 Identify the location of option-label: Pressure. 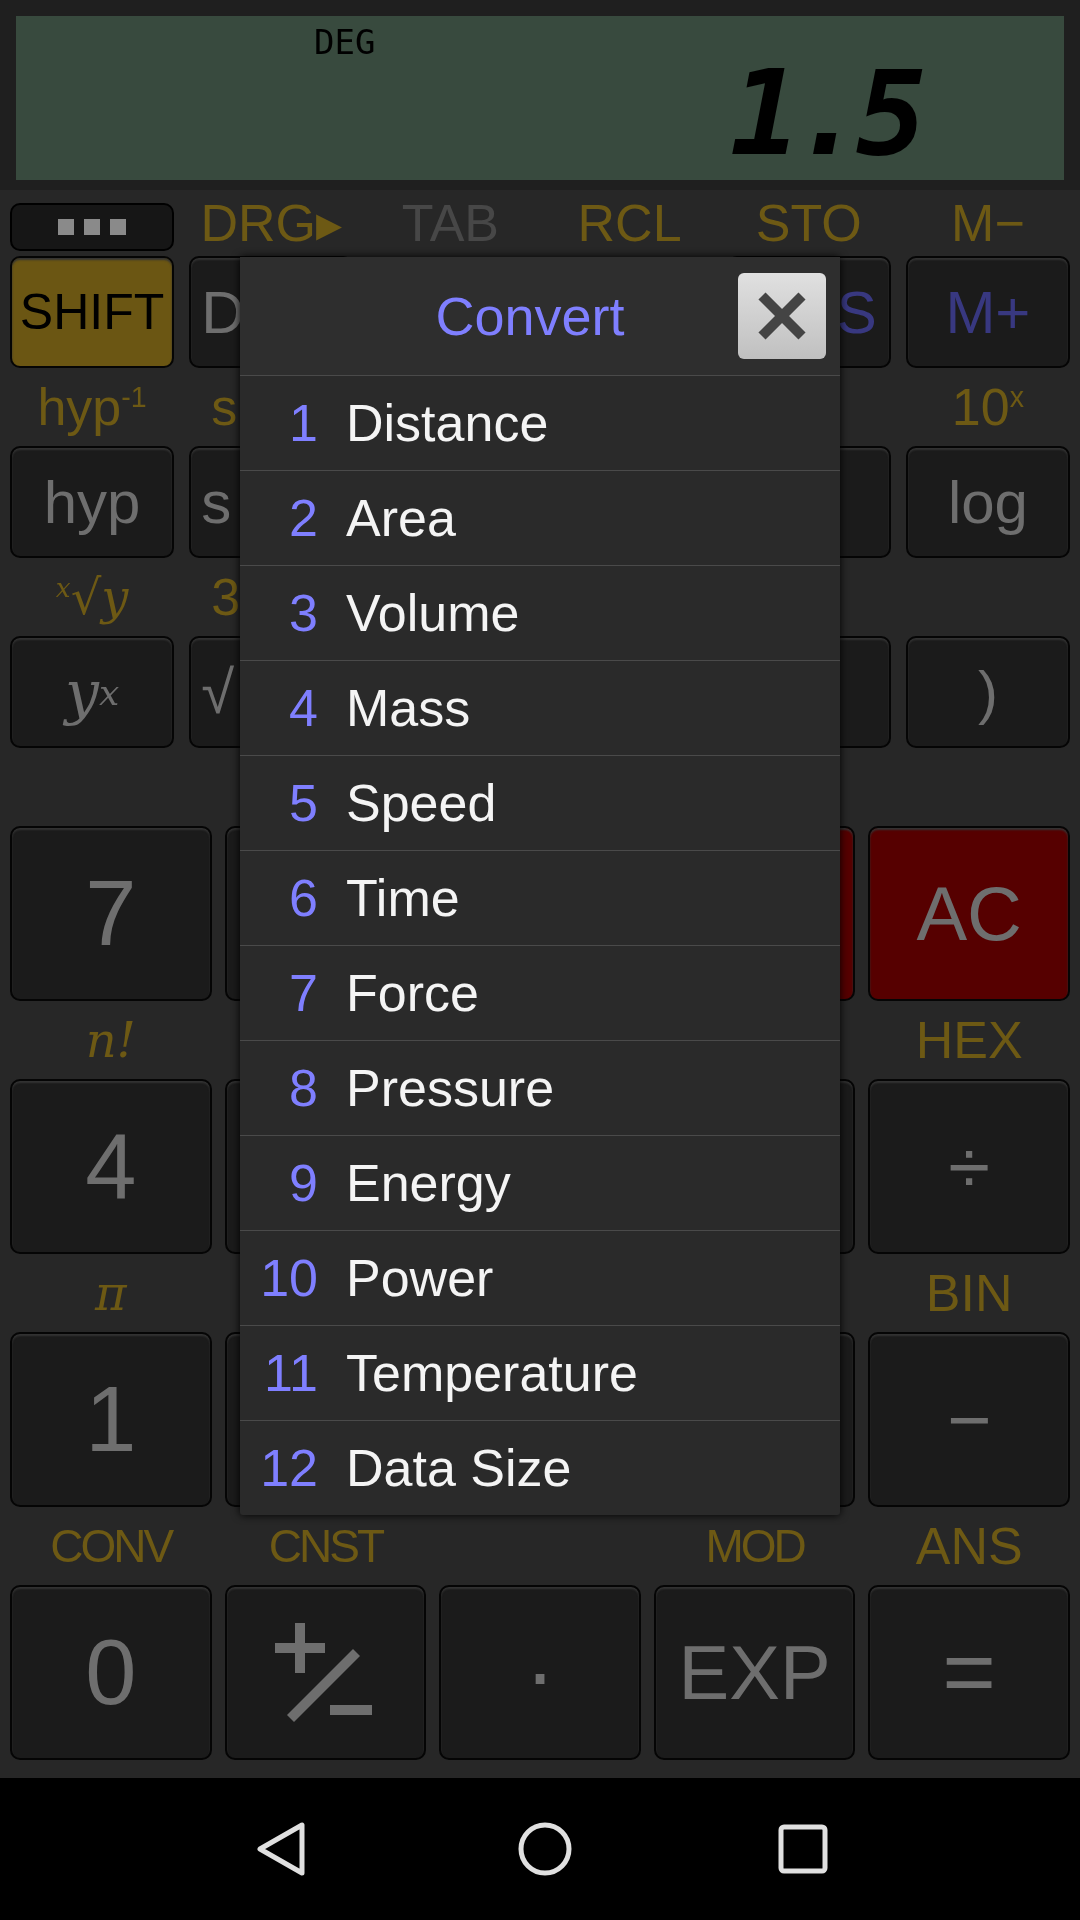
(450, 1088).